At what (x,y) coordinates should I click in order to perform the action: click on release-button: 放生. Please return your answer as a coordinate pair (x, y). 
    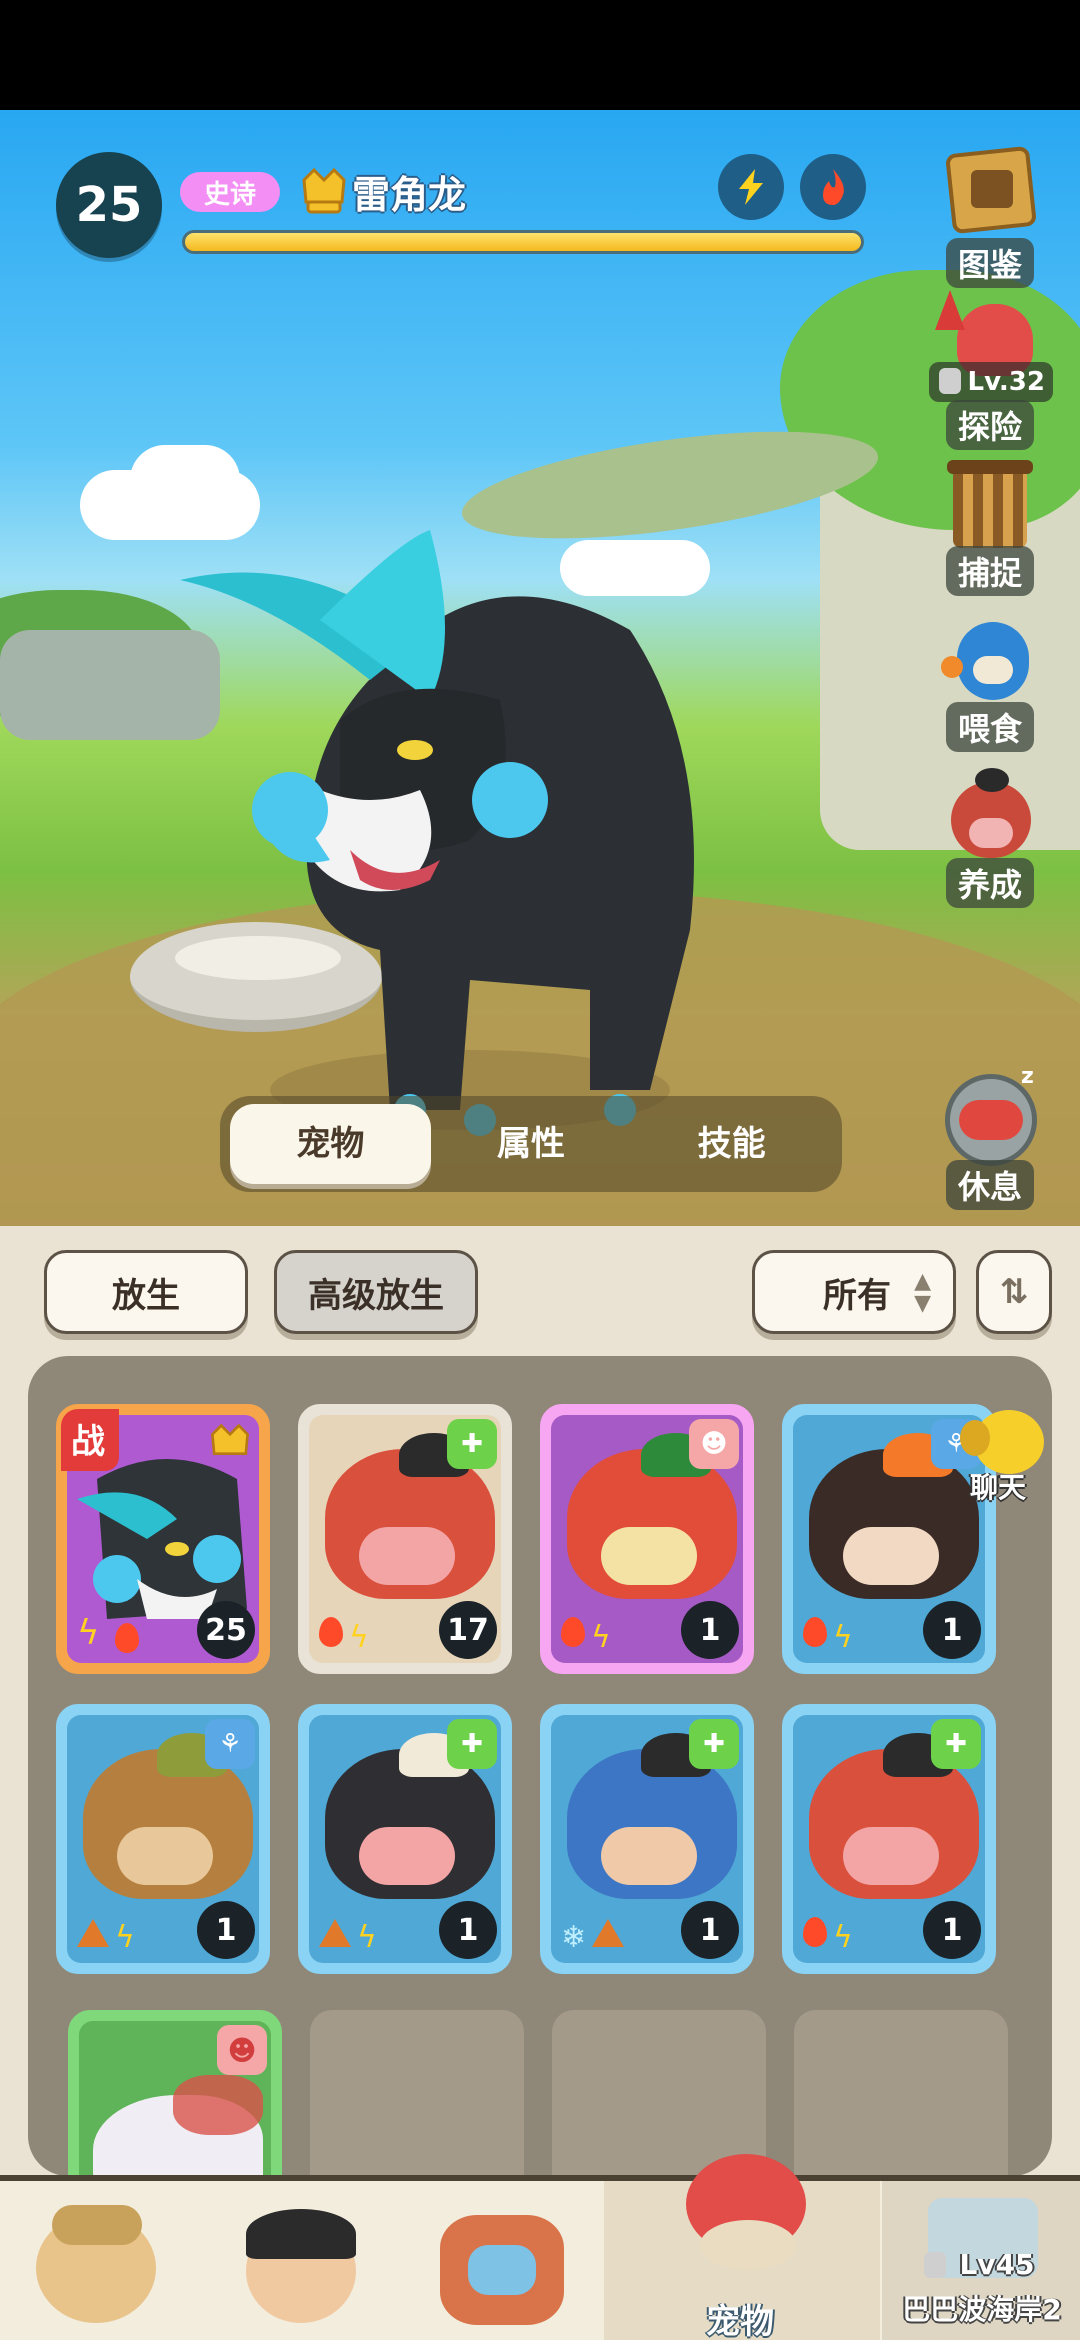
    Looking at the image, I should click on (146, 1292).